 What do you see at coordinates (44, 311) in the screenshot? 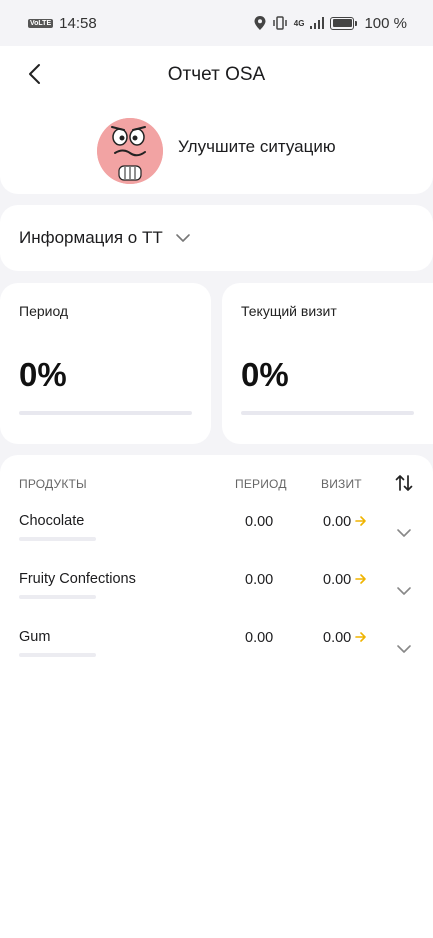
I see `period-metric-label: Период` at bounding box center [44, 311].